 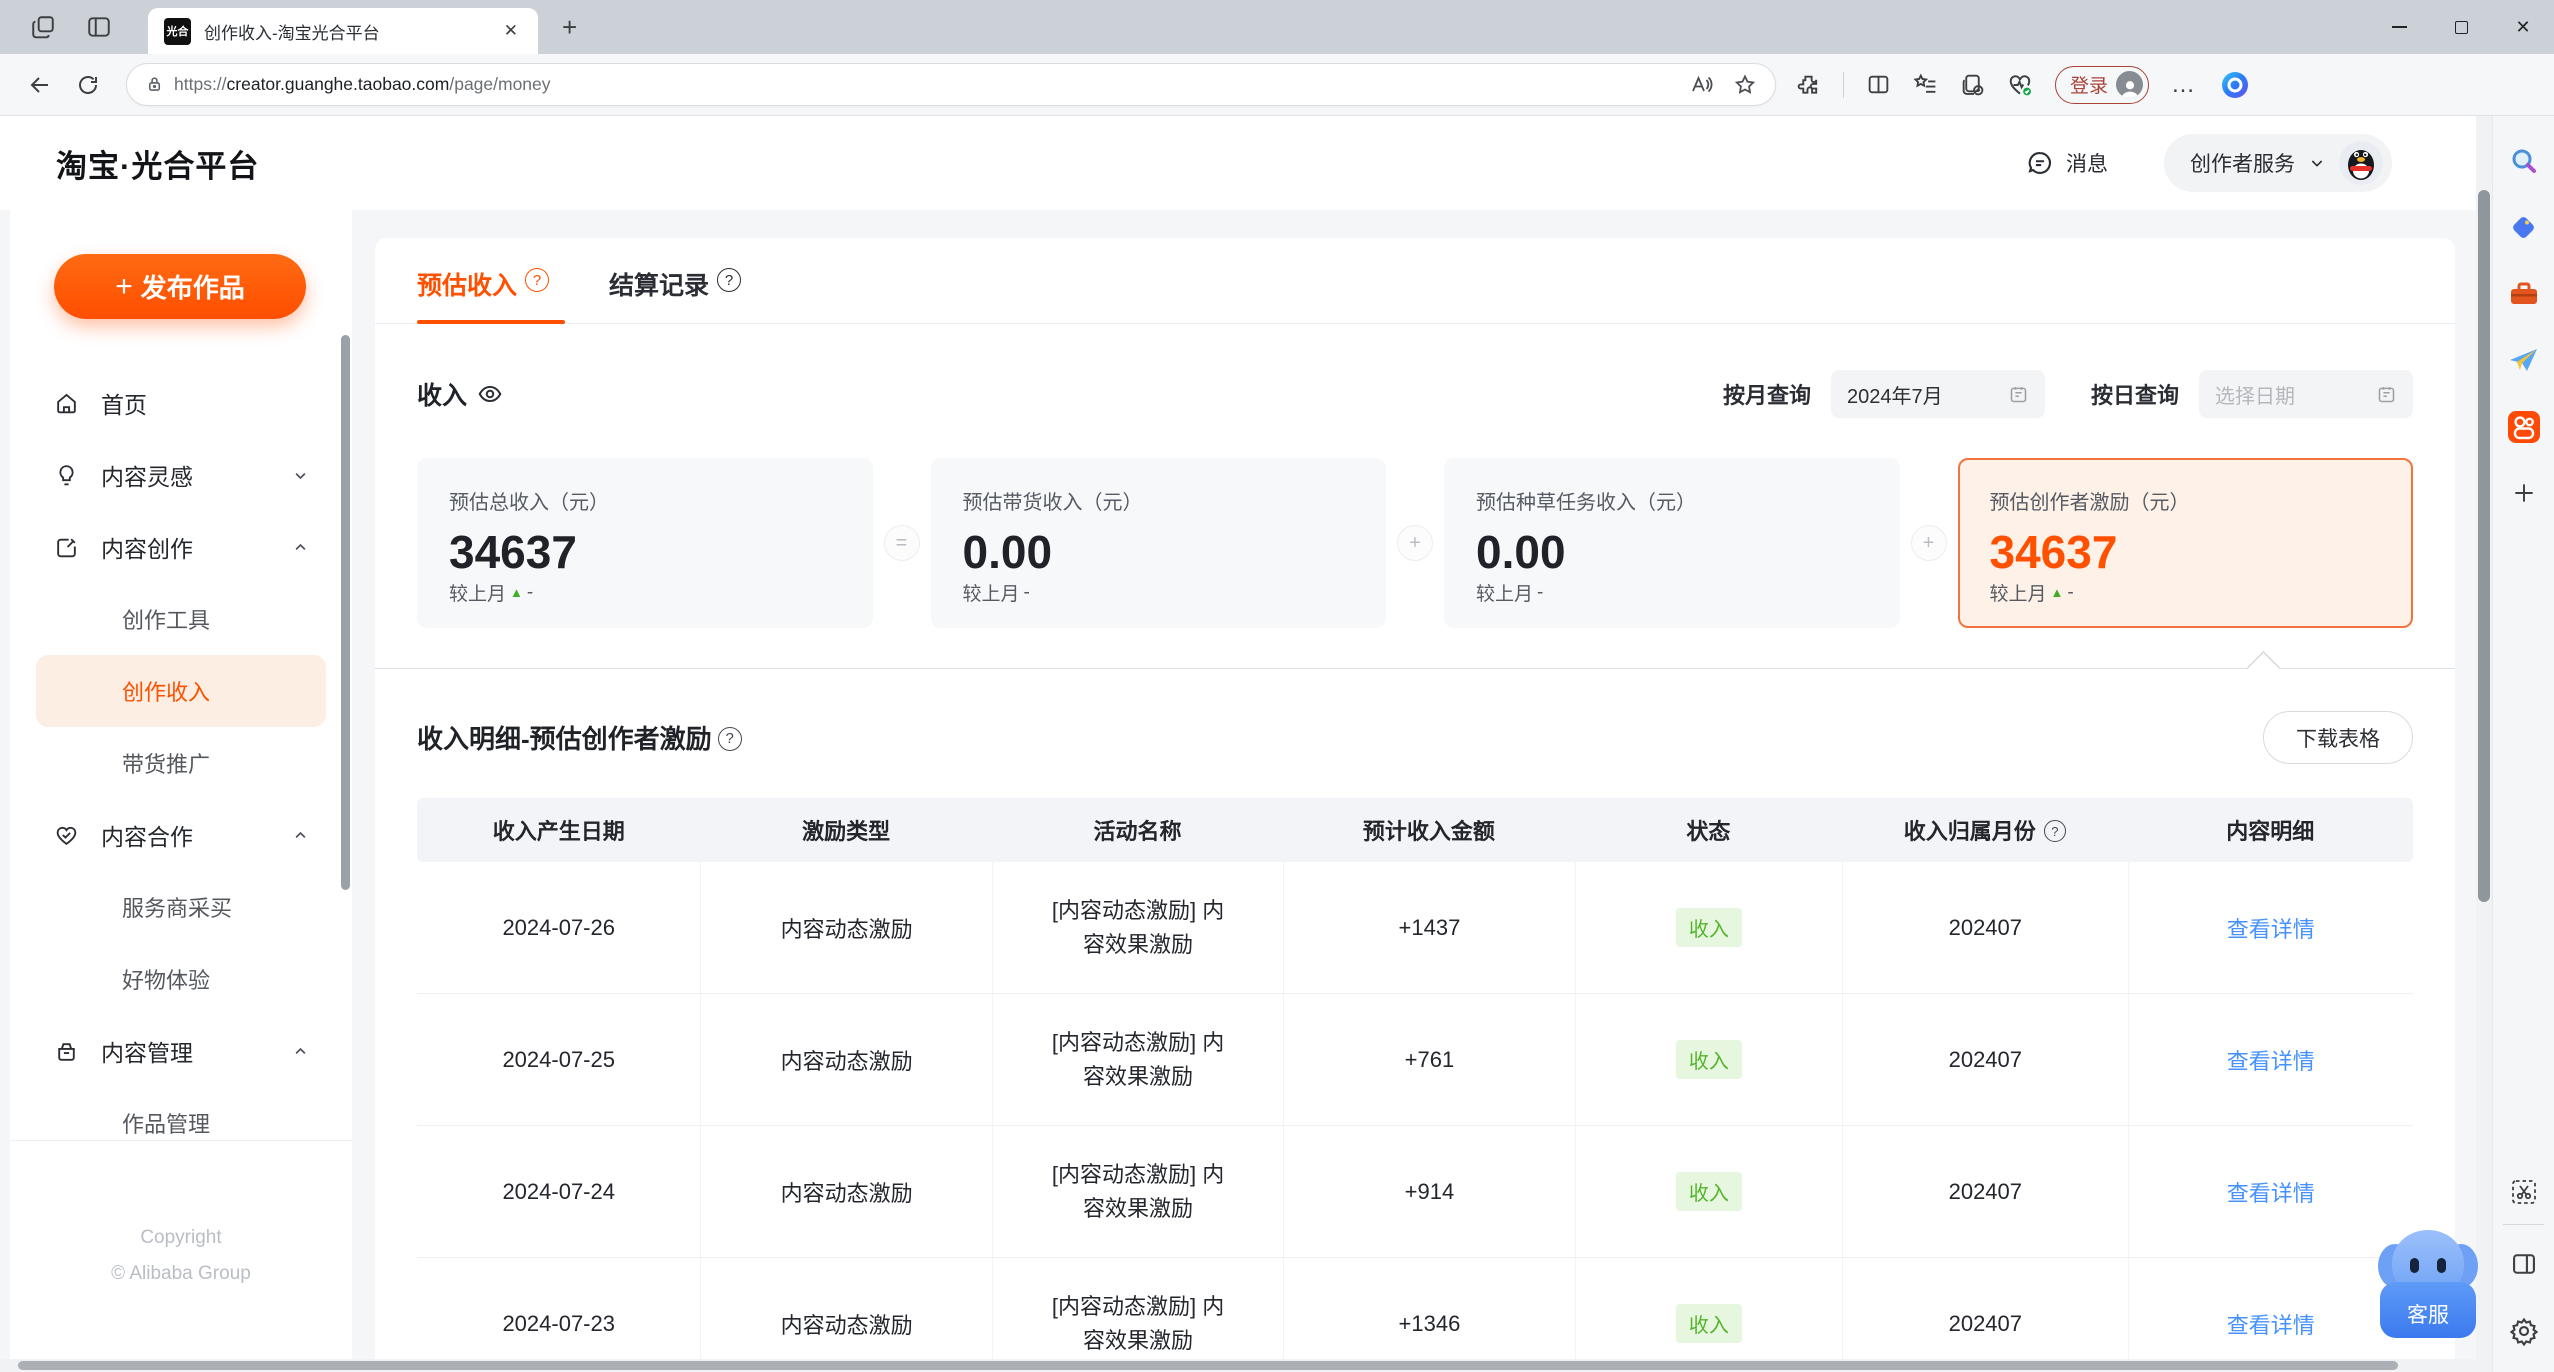 I want to click on close-button: ✕, so click(x=2523, y=27).